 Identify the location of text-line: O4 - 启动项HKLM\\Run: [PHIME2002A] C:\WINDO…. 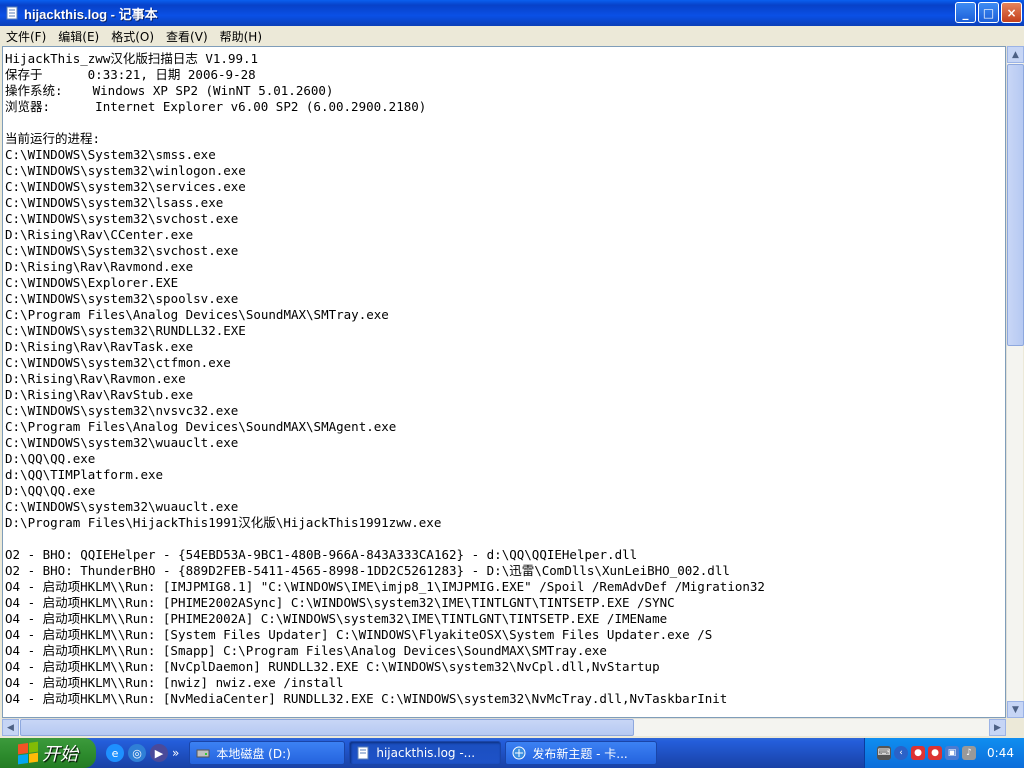
(336, 618).